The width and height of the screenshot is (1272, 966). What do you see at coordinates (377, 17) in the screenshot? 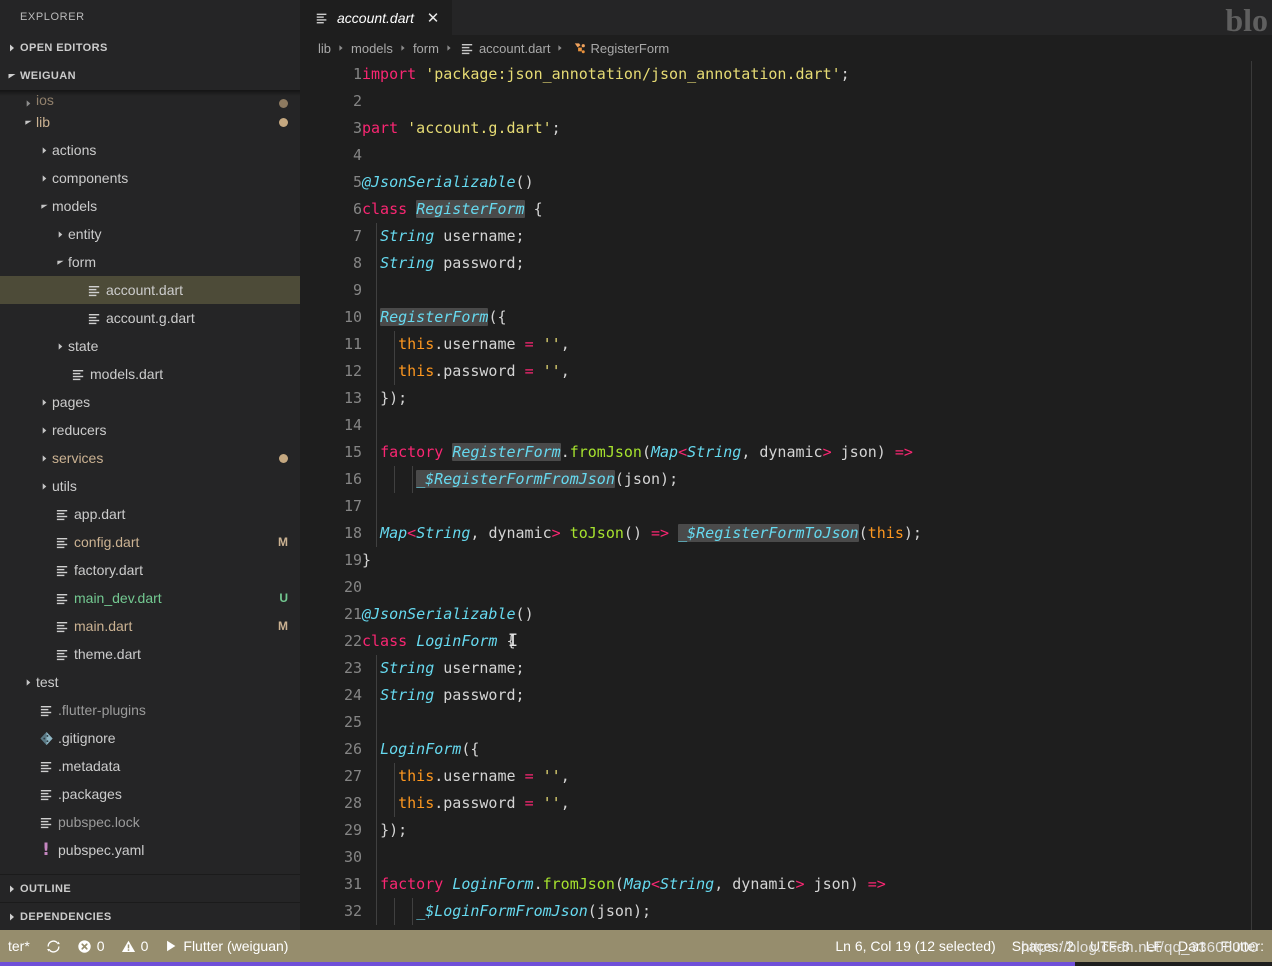
I see `tab-account-dart: account.dart ✕` at bounding box center [377, 17].